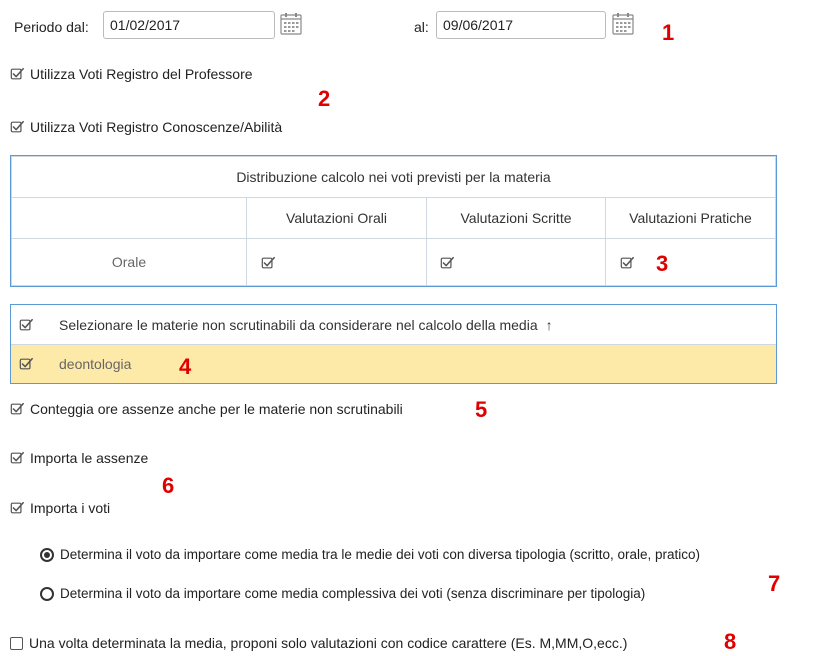 Image resolution: width=830 pixels, height=656 pixels. Describe the element at coordinates (662, 263) in the screenshot. I see `marker-3: 3` at that location.